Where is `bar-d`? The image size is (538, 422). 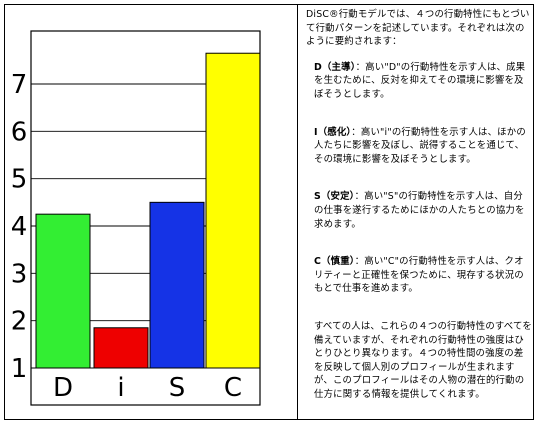
bar-d is located at coordinates (63, 291).